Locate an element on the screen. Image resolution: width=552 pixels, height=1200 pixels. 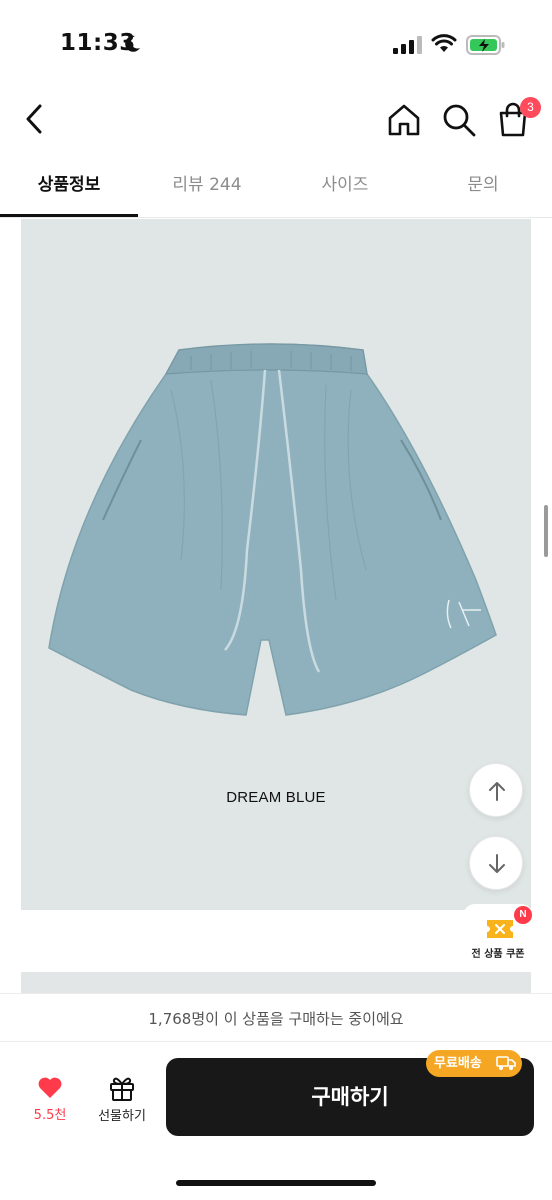
truck-icon is located at coordinates (506, 1063).